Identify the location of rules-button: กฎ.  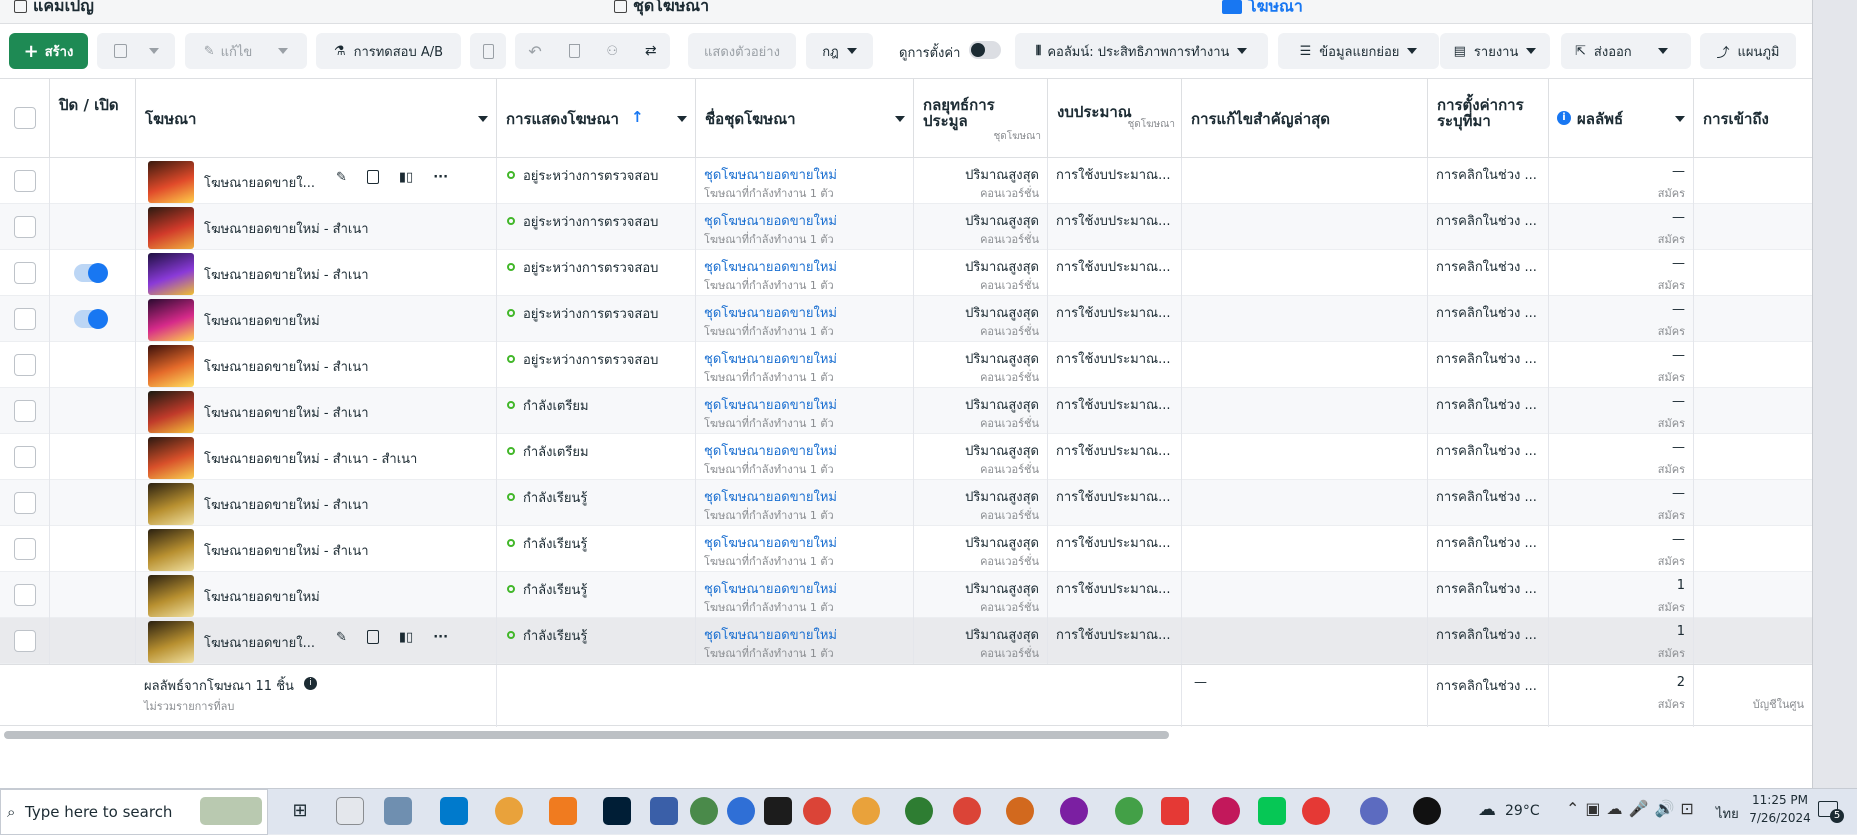
(839, 51).